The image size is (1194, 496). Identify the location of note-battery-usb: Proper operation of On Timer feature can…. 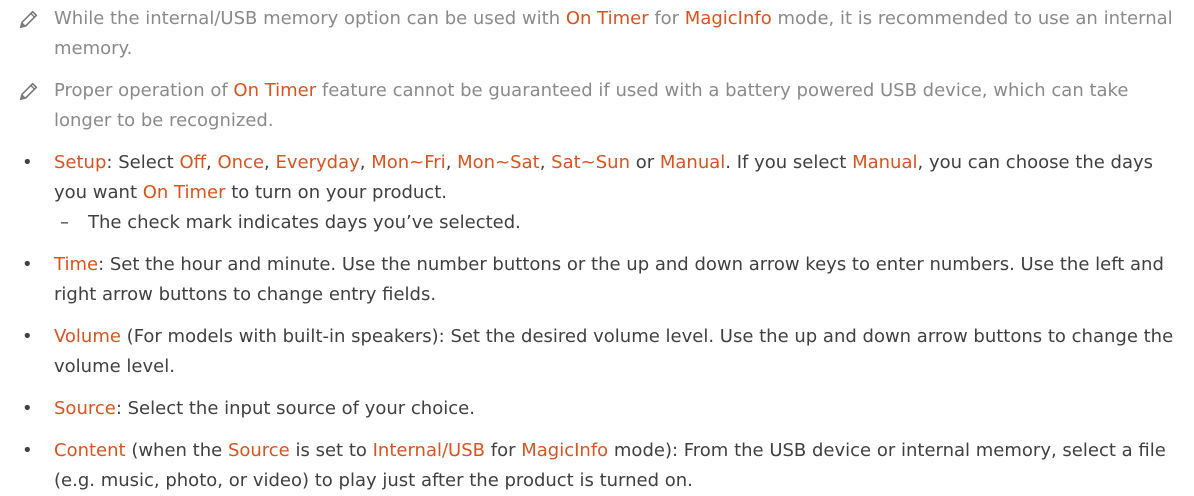
(597, 106).